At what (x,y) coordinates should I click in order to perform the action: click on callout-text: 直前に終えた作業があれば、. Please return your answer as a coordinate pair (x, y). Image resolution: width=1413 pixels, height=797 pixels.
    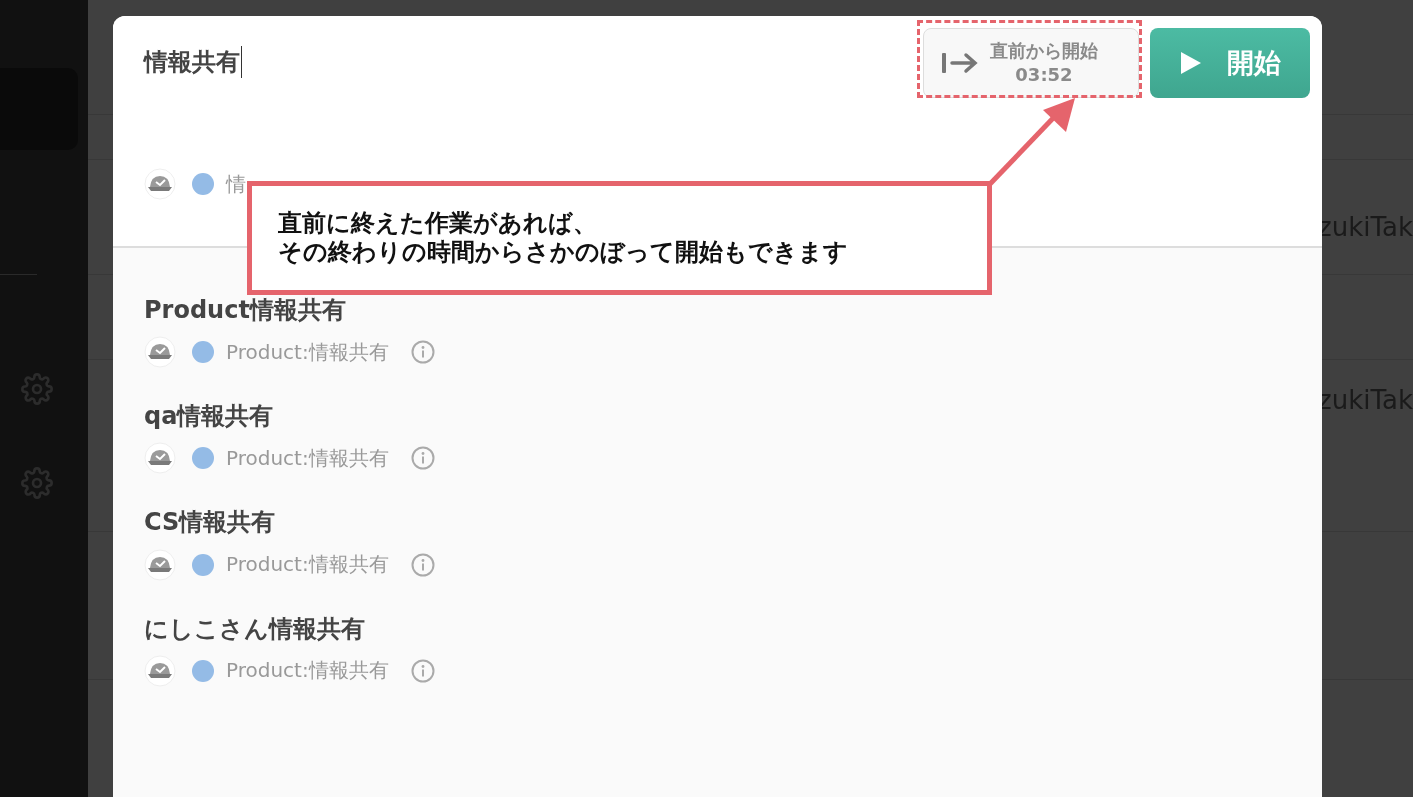
    Looking at the image, I should click on (437, 223).